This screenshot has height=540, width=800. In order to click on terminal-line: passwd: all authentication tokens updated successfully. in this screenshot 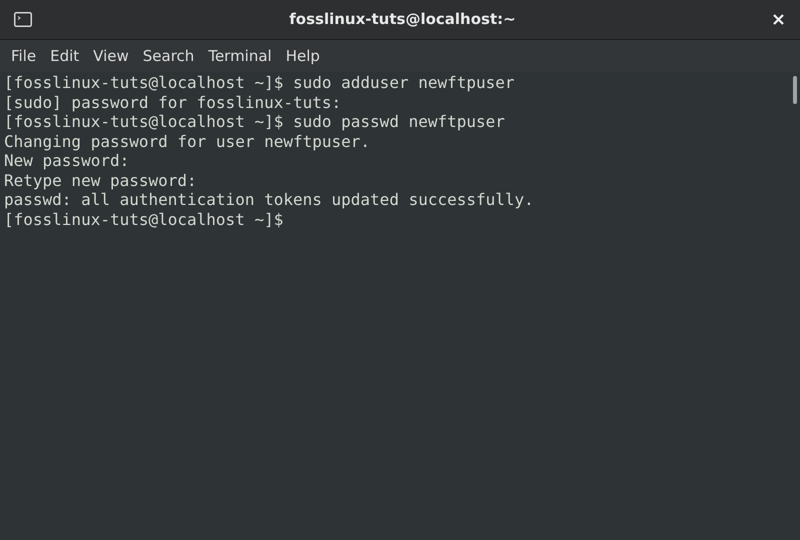, I will do `click(269, 200)`.